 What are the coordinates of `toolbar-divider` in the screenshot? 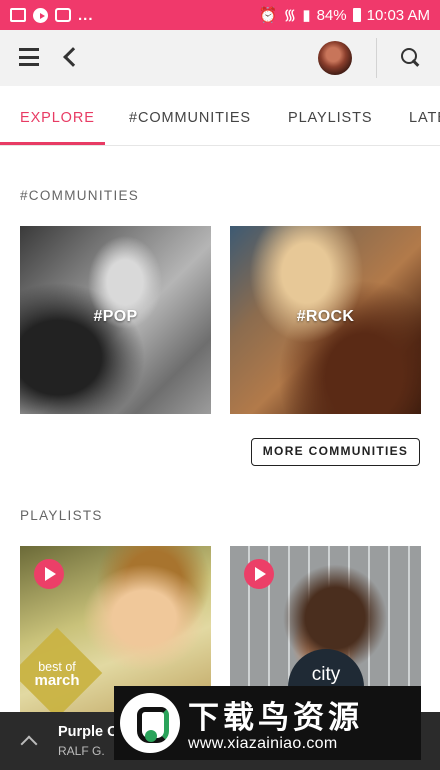 It's located at (376, 58).